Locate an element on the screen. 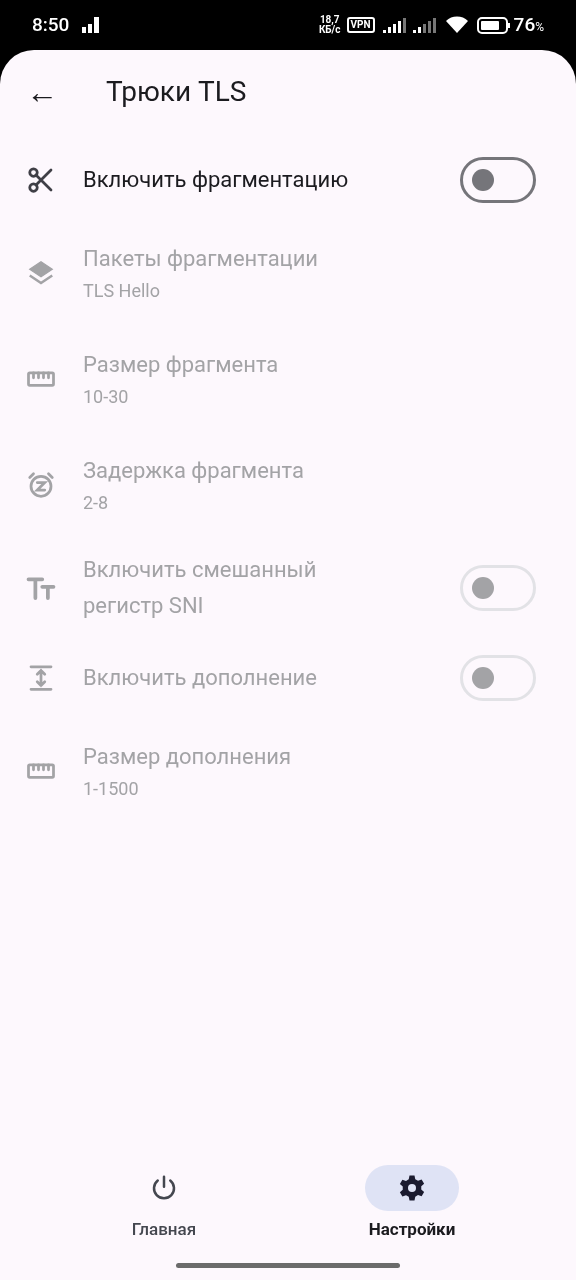 This screenshot has width=576, height=1280. screen-title: Трюки TLS is located at coordinates (176, 92).